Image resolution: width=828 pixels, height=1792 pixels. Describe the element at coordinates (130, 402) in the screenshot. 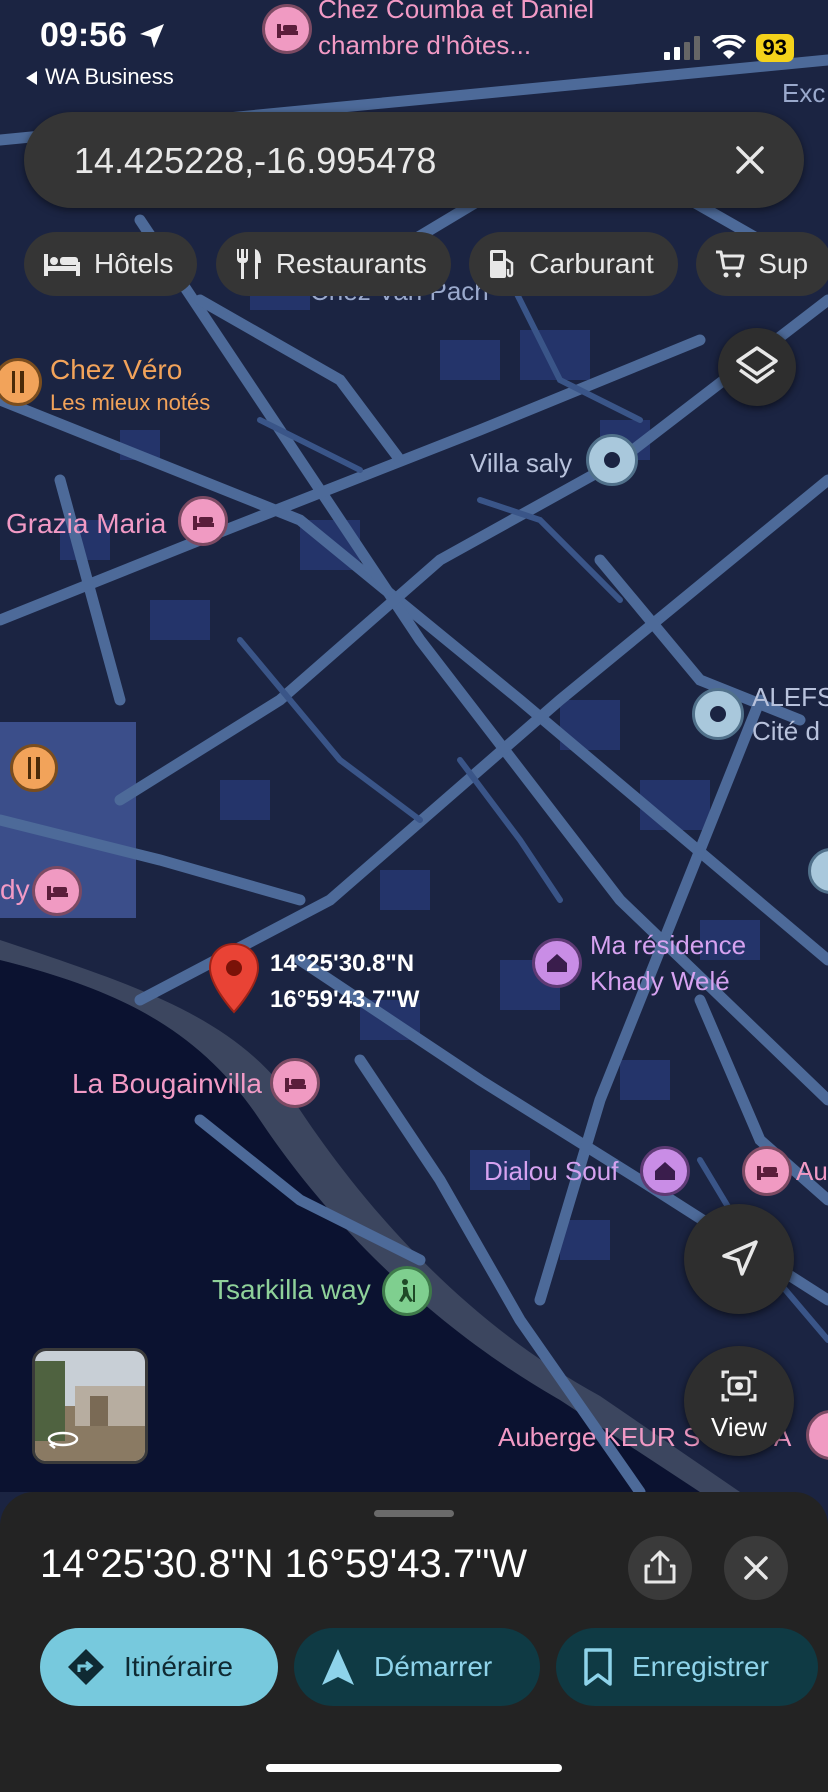

I see `poi-sublabel: Les mieux notés` at that location.